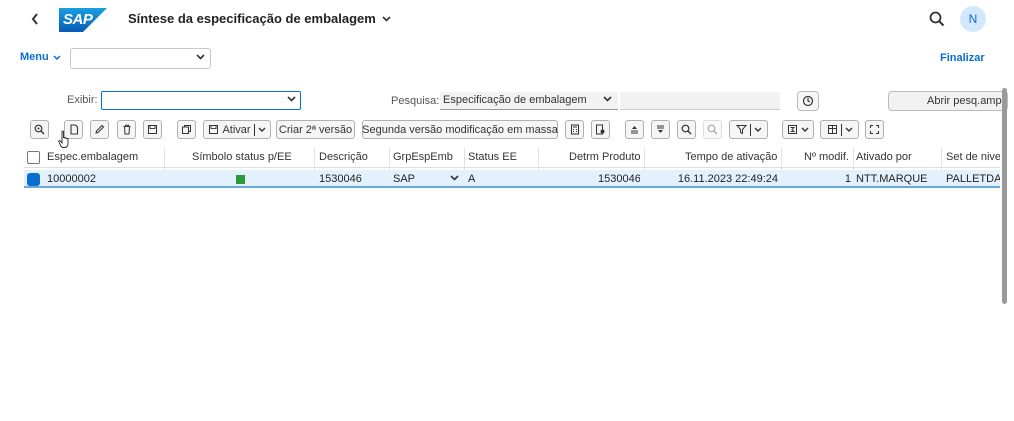  I want to click on zoom-button, so click(39, 129).